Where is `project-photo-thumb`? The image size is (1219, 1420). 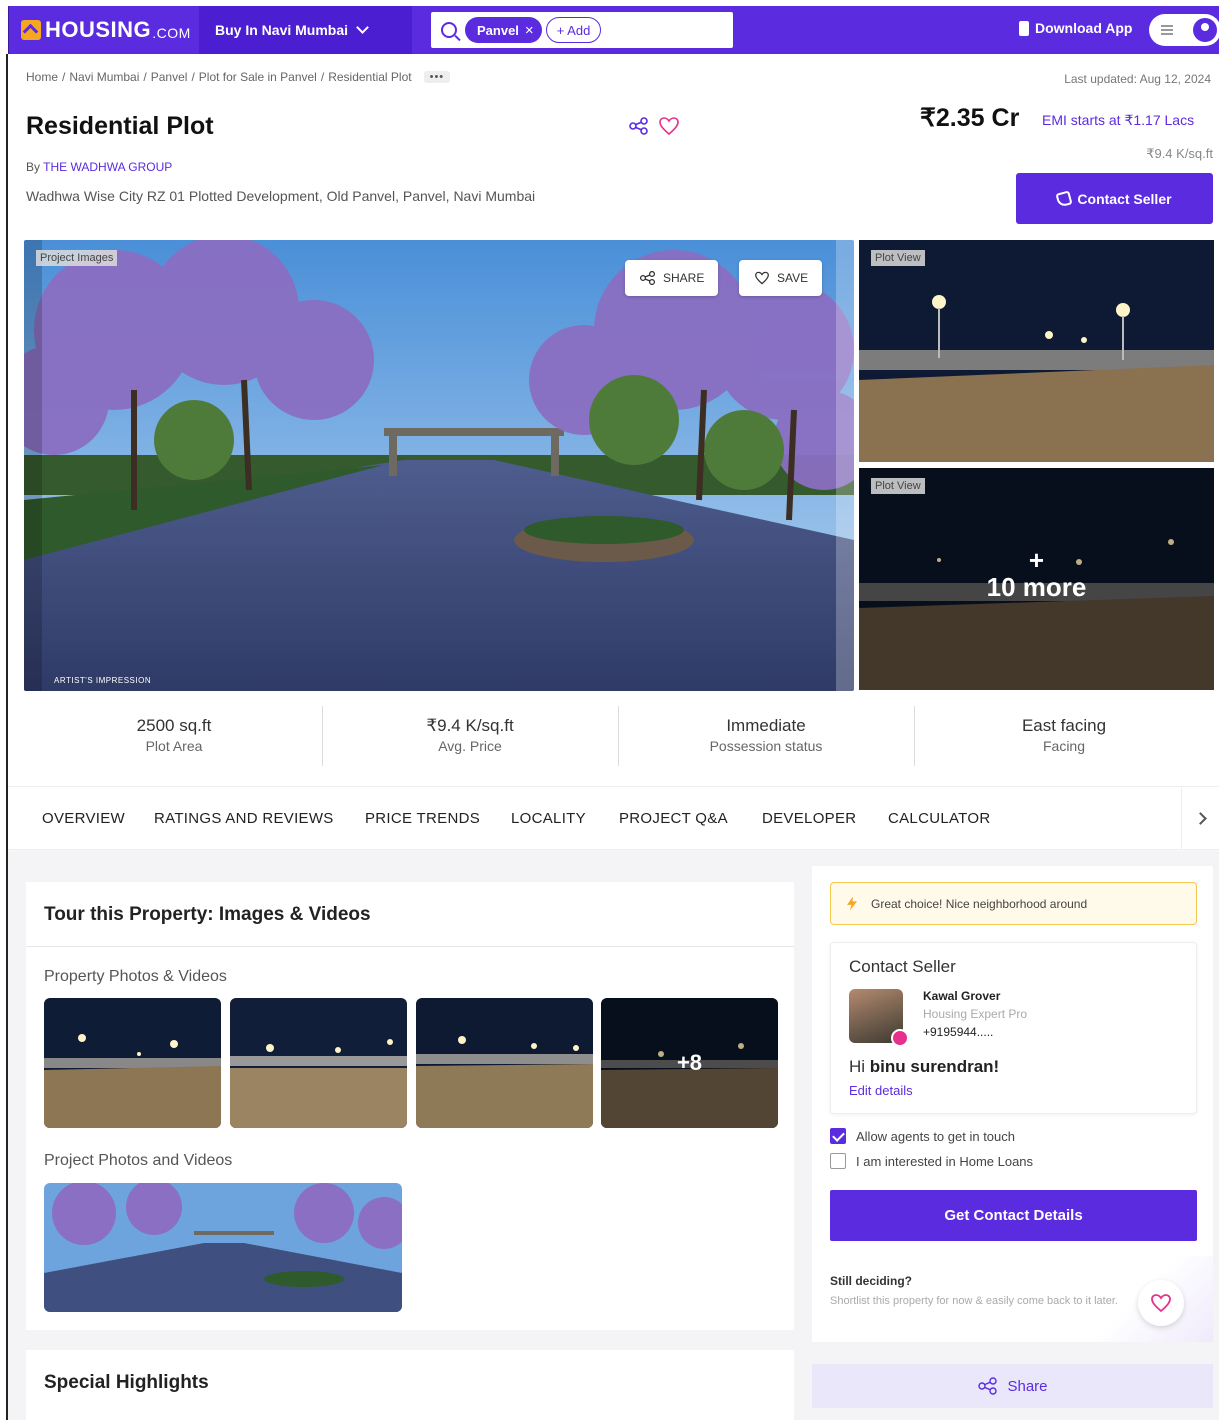
project-photo-thumb is located at coordinates (223, 1247).